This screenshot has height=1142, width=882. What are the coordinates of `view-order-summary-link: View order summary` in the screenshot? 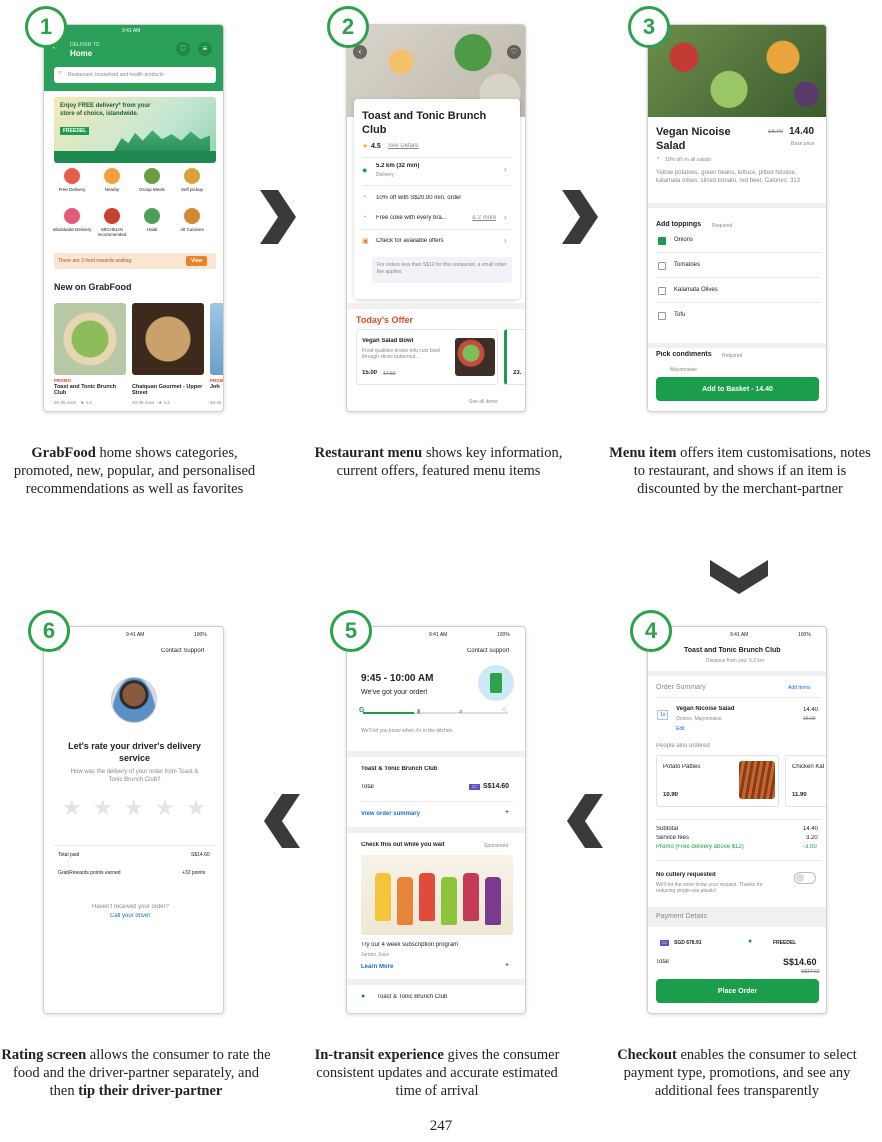 It's located at (390, 814).